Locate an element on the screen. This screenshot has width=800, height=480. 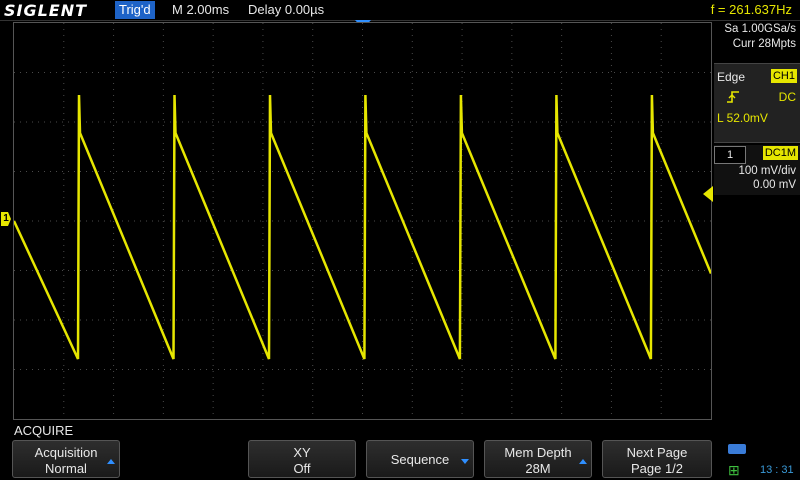
channel-offset: 0.00 mV is located at coordinates (774, 185).